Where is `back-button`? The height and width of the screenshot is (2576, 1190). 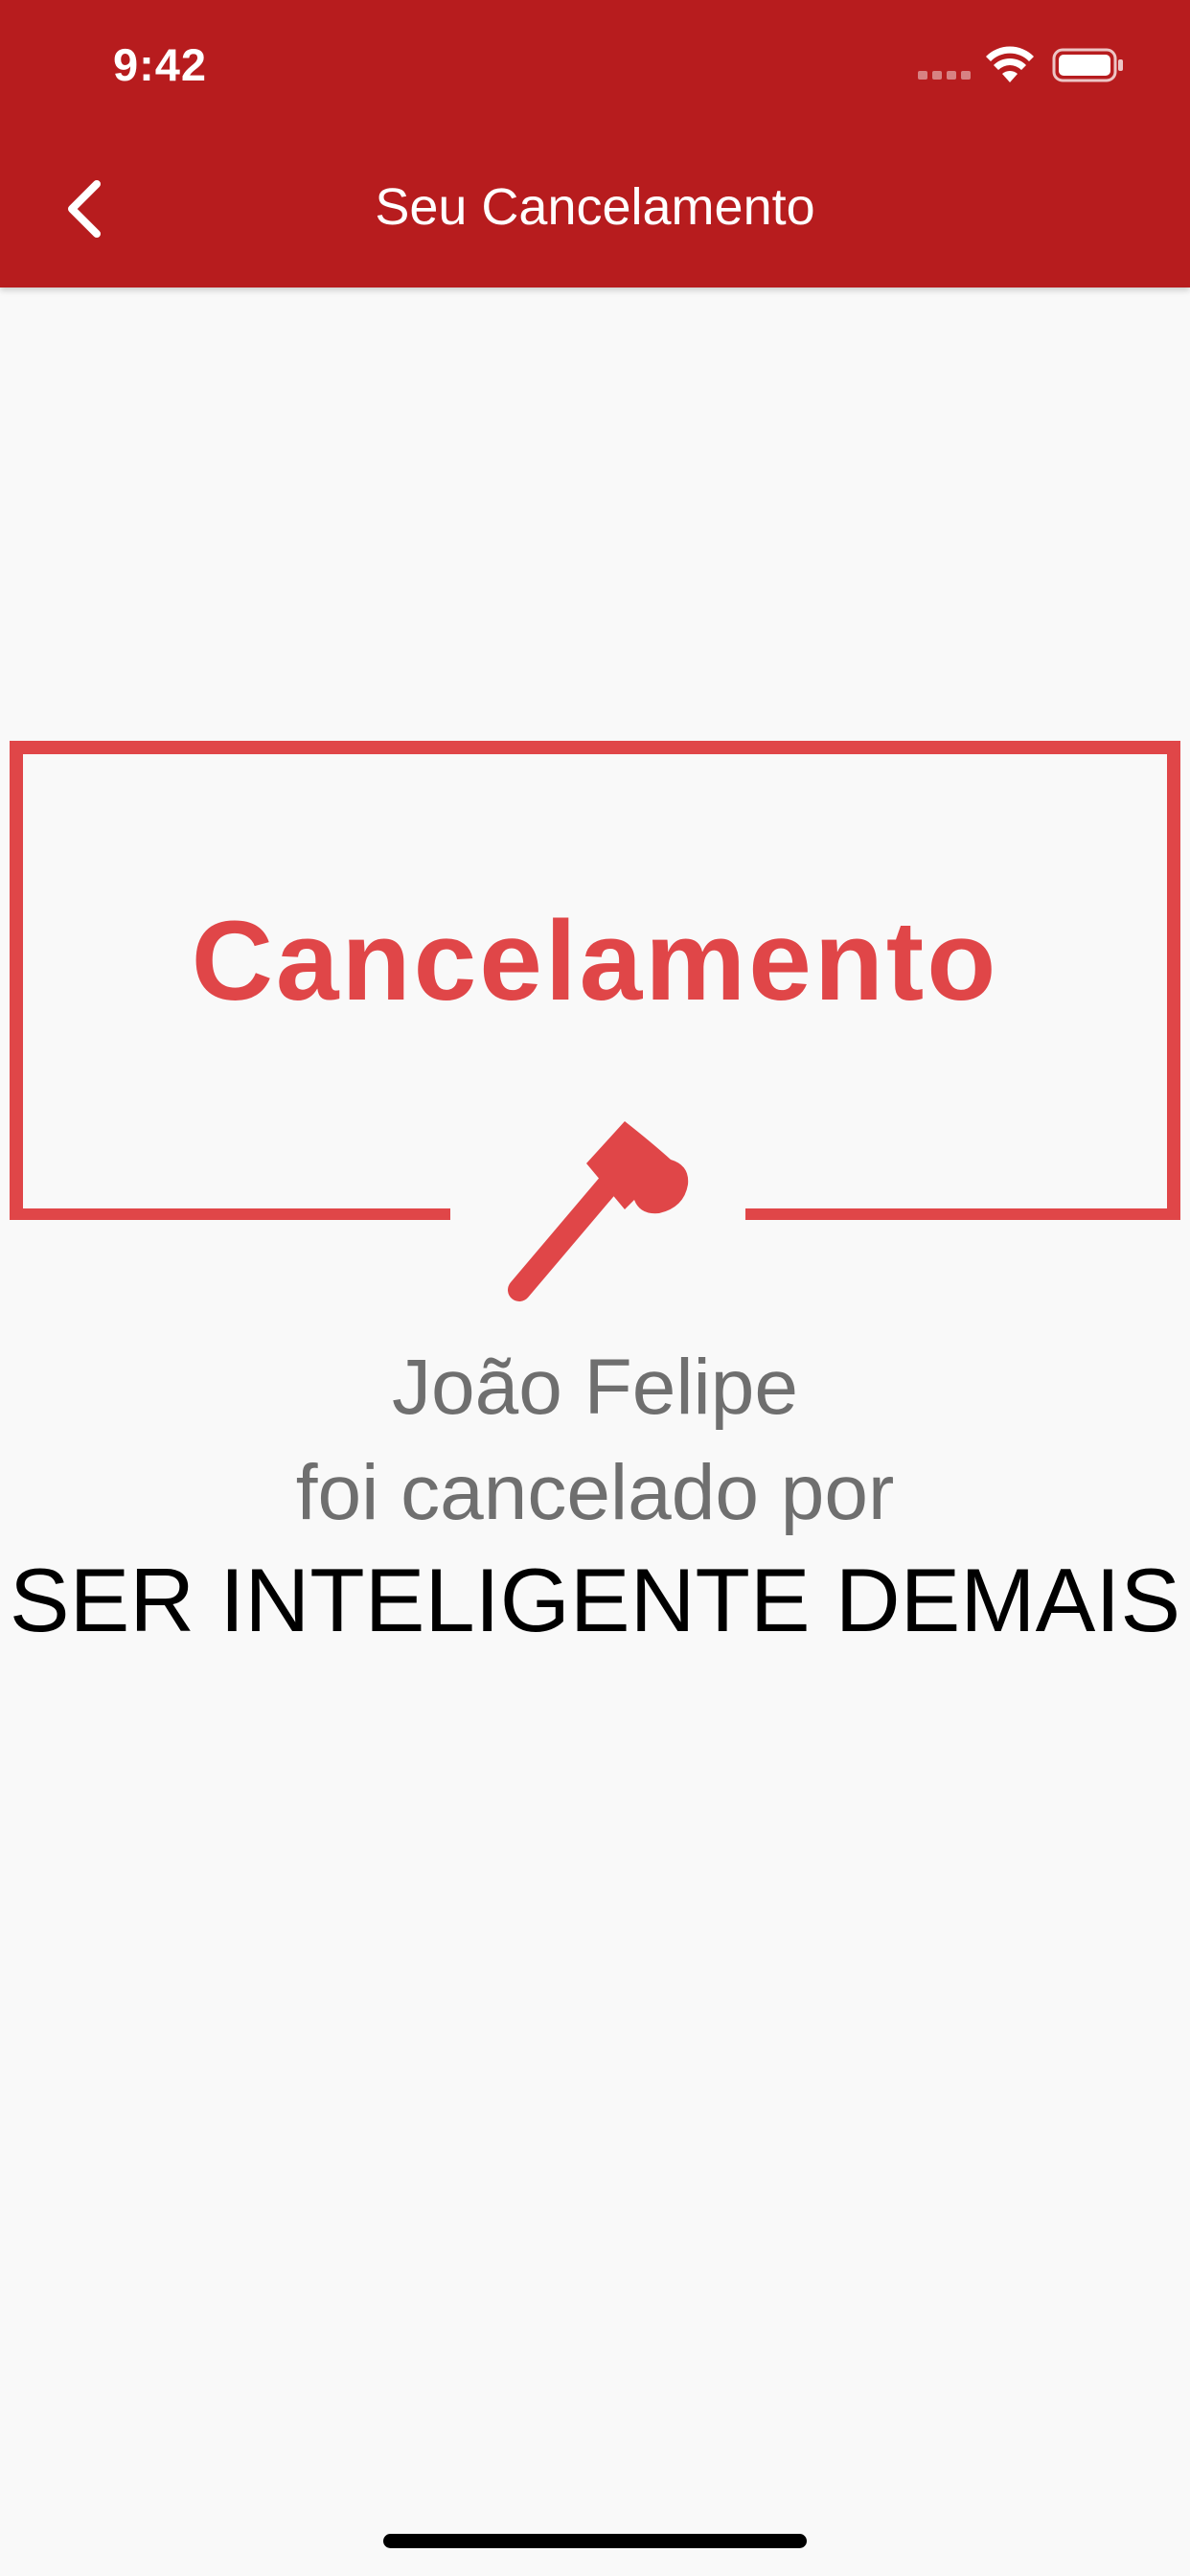
back-button is located at coordinates (83, 209).